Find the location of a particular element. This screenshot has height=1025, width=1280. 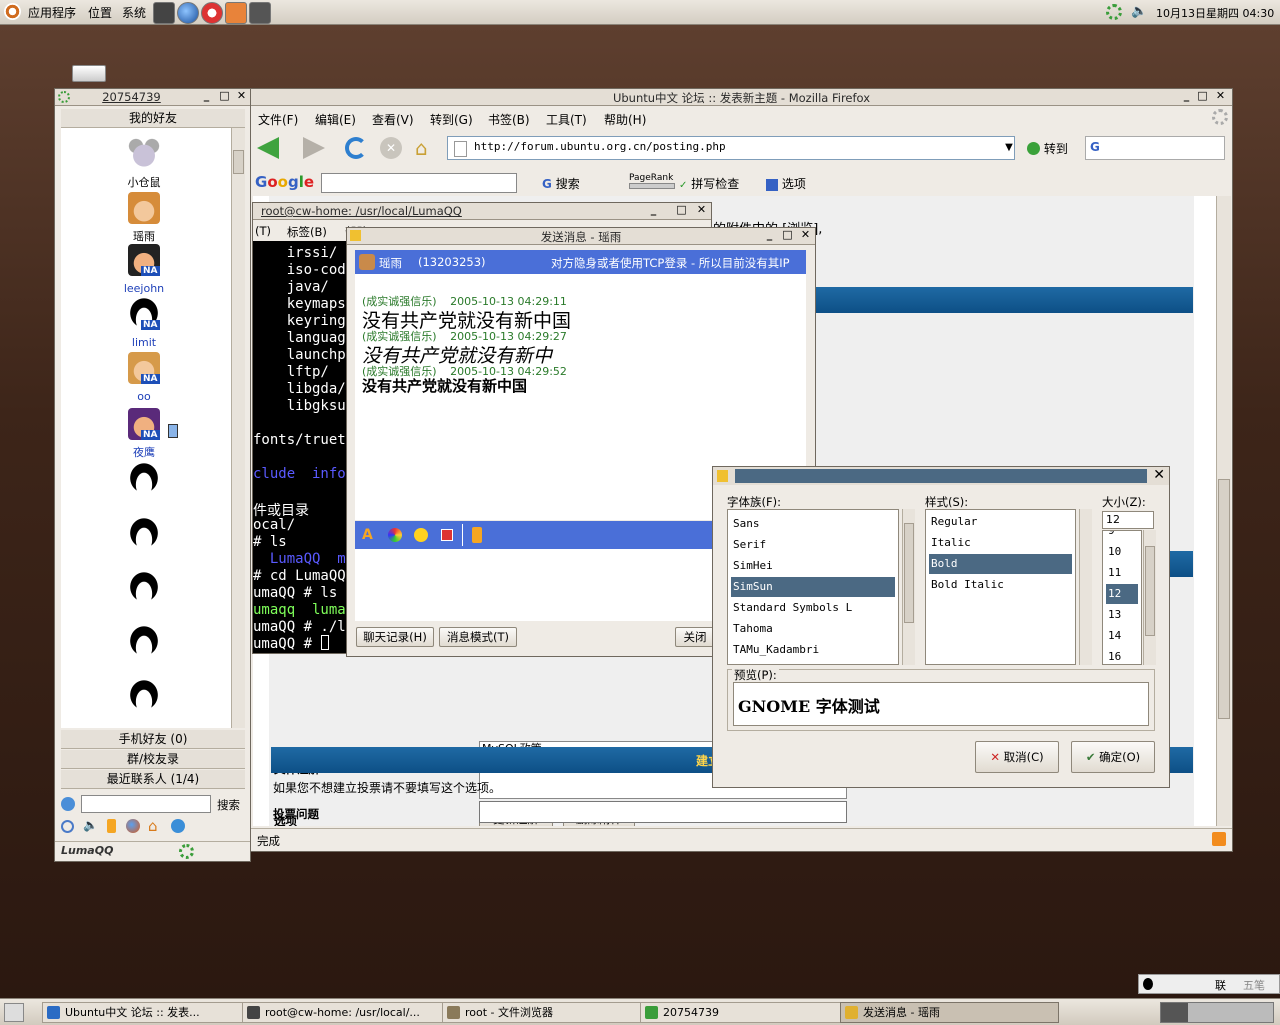

color-icon is located at coordinates (395, 535).